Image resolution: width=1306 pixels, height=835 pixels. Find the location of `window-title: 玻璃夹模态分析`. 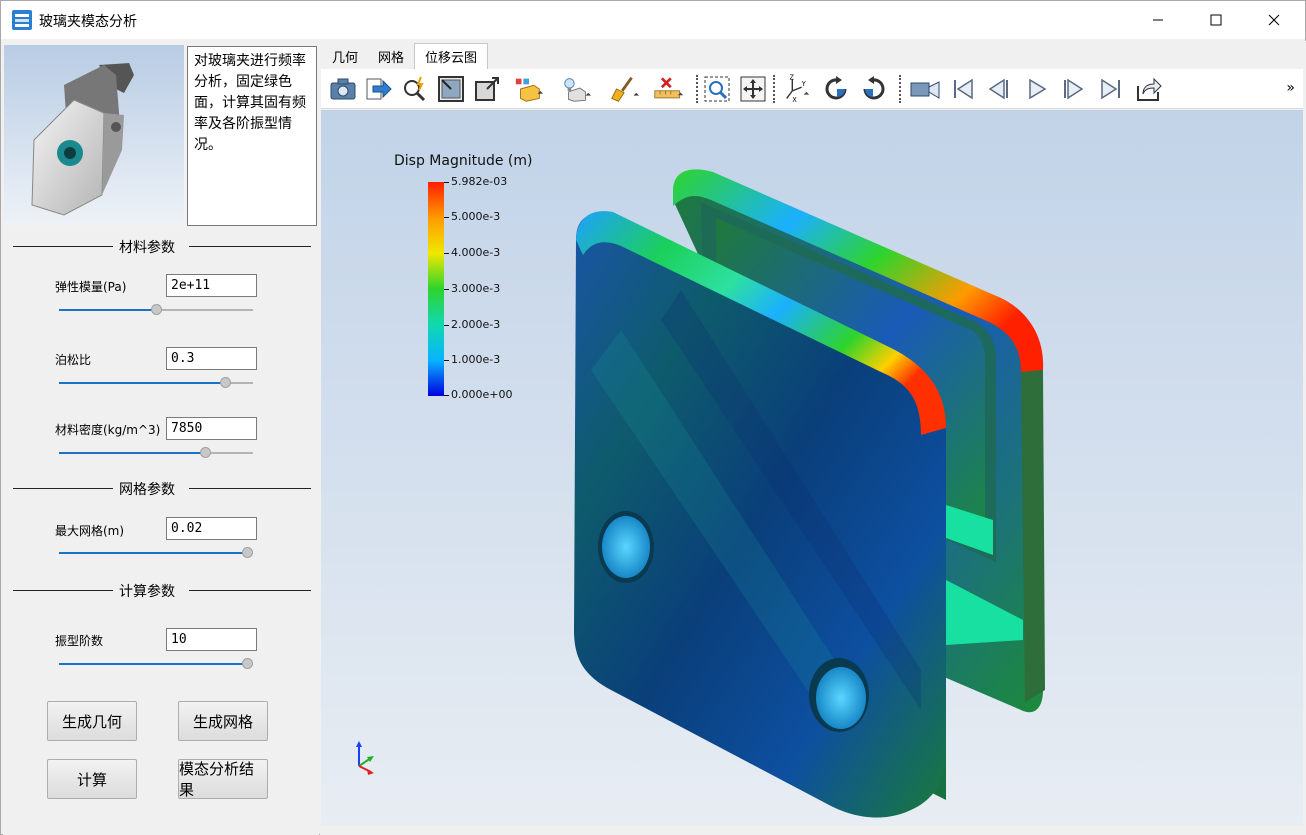

window-title: 玻璃夹模态分析 is located at coordinates (88, 22).